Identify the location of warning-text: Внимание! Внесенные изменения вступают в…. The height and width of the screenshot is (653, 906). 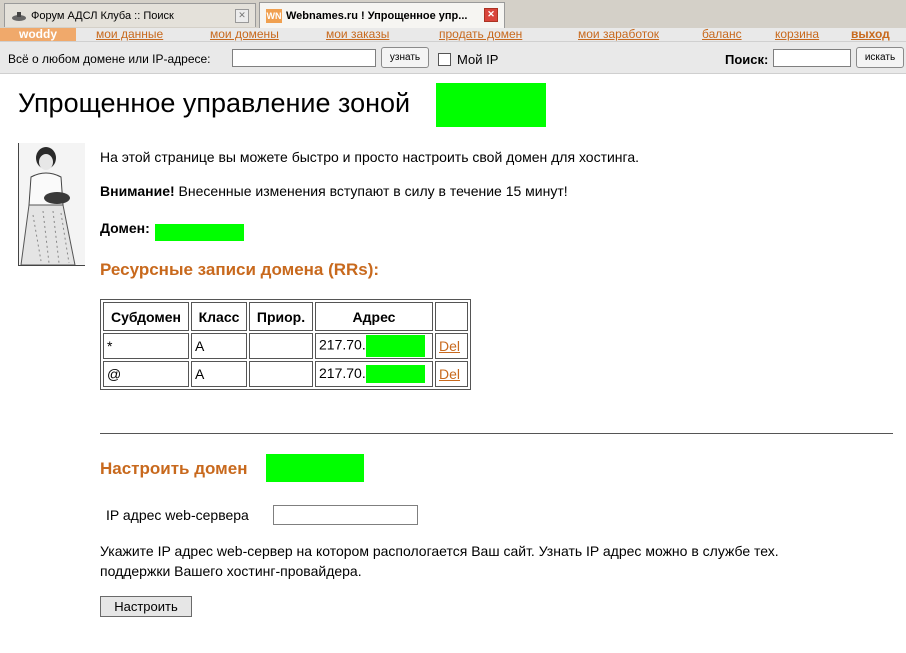
(334, 191).